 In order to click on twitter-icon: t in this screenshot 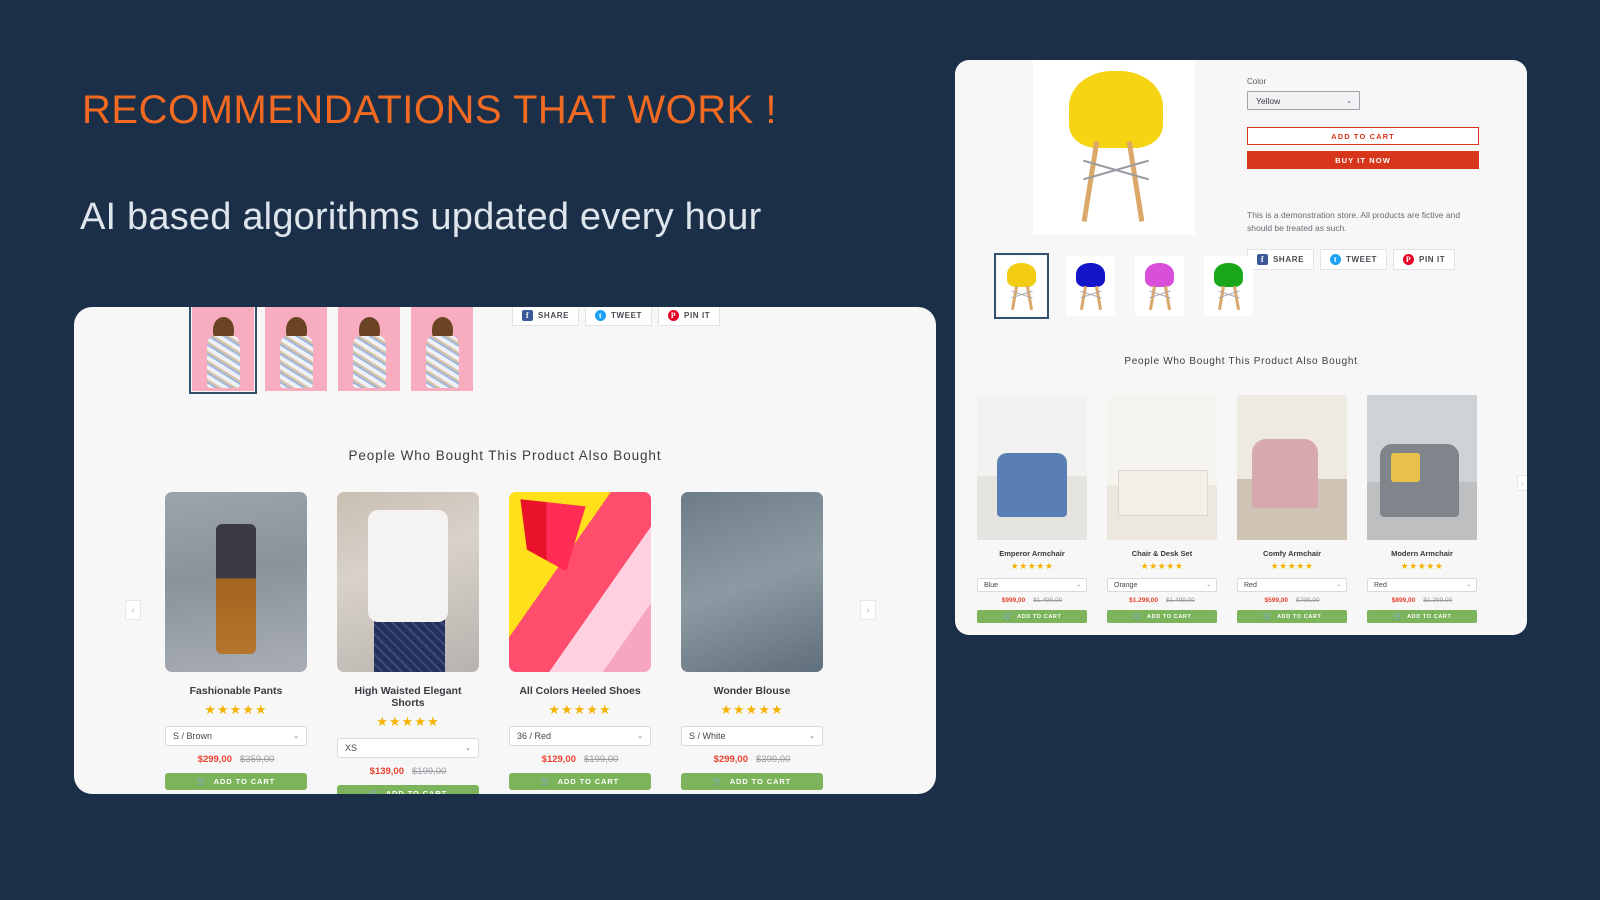, I will do `click(601, 315)`.